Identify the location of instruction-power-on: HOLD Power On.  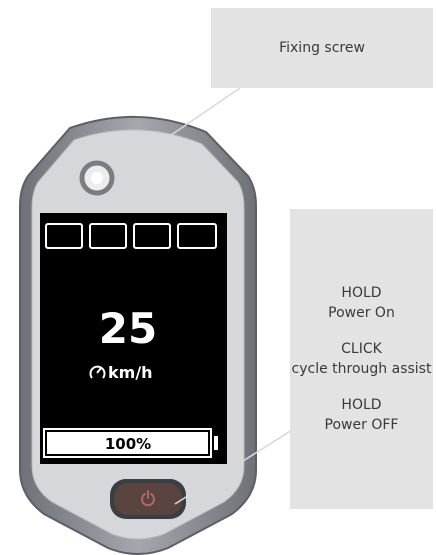
(361, 303).